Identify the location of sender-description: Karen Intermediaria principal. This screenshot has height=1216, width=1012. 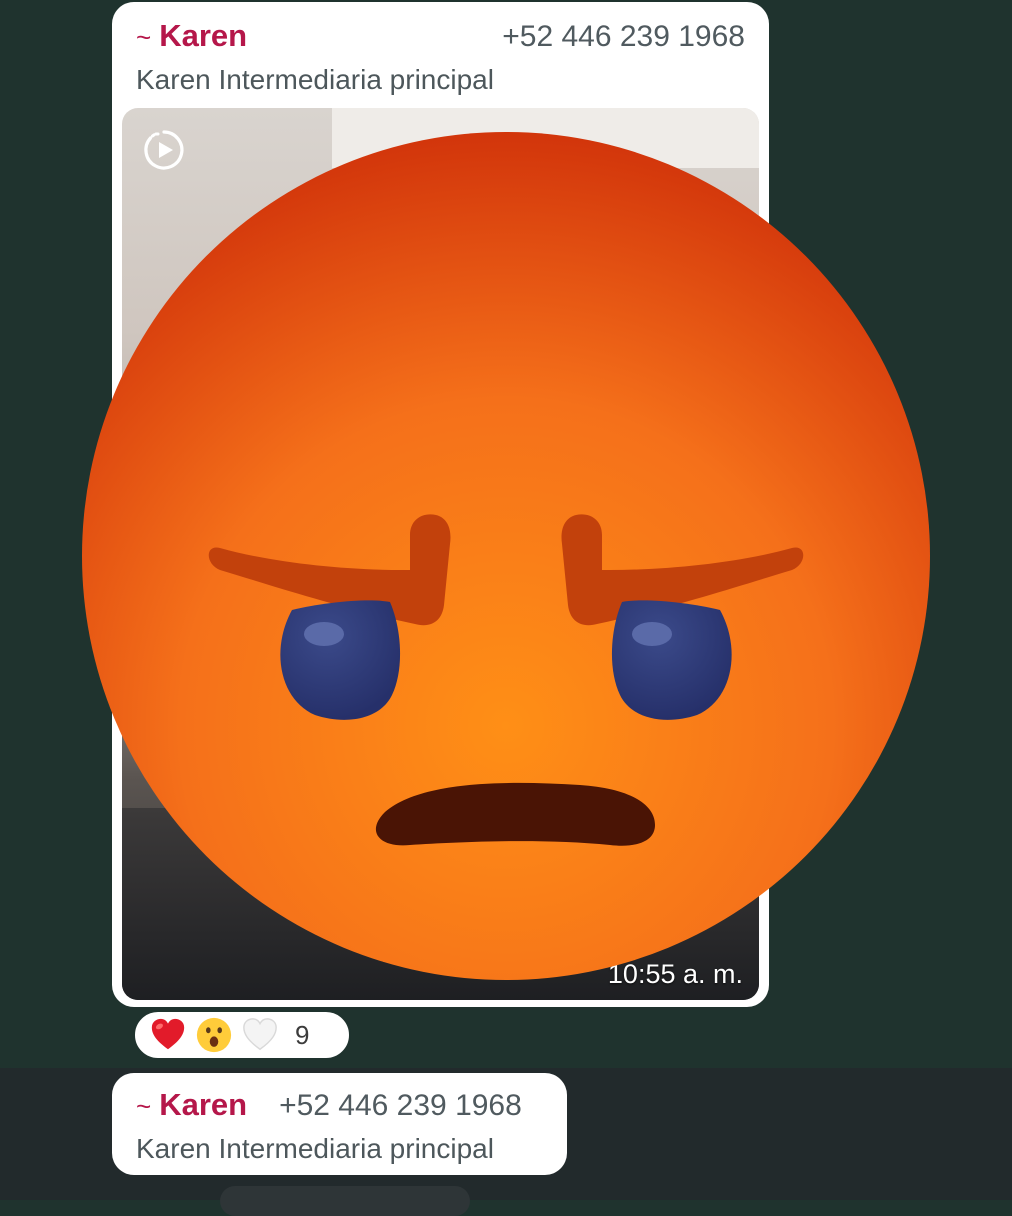
(315, 79).